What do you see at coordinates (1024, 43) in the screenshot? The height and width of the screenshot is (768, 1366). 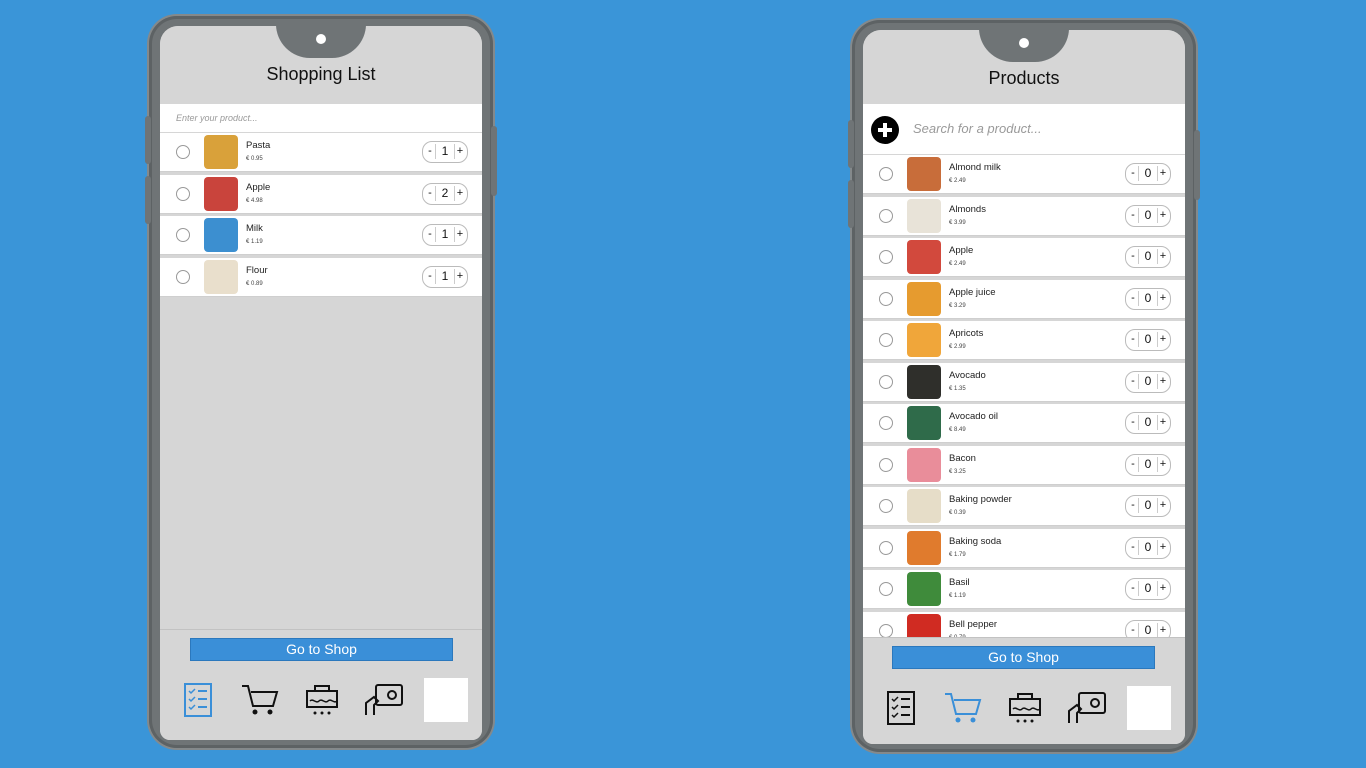 I see `camera-icon` at bounding box center [1024, 43].